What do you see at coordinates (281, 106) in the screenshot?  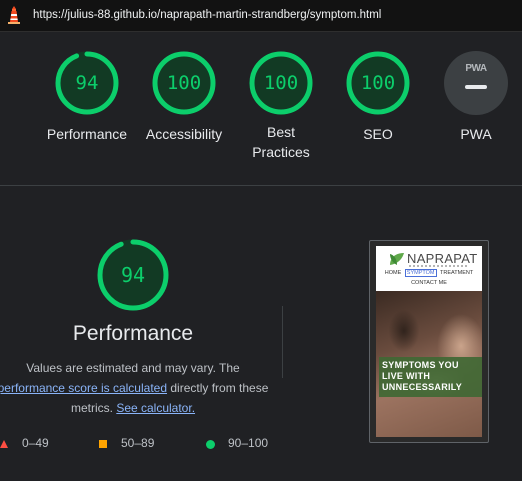 I see `gauge-best-practices: 100 Best Practices` at bounding box center [281, 106].